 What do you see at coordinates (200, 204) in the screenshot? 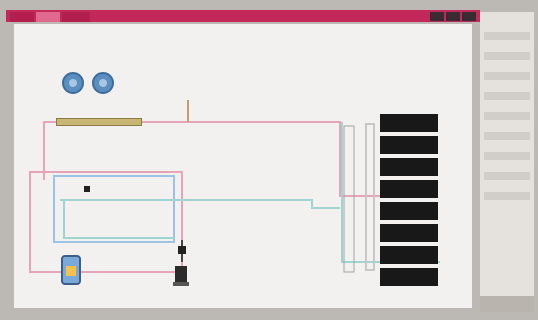
I see `pipe-teal-main` at bounding box center [200, 204].